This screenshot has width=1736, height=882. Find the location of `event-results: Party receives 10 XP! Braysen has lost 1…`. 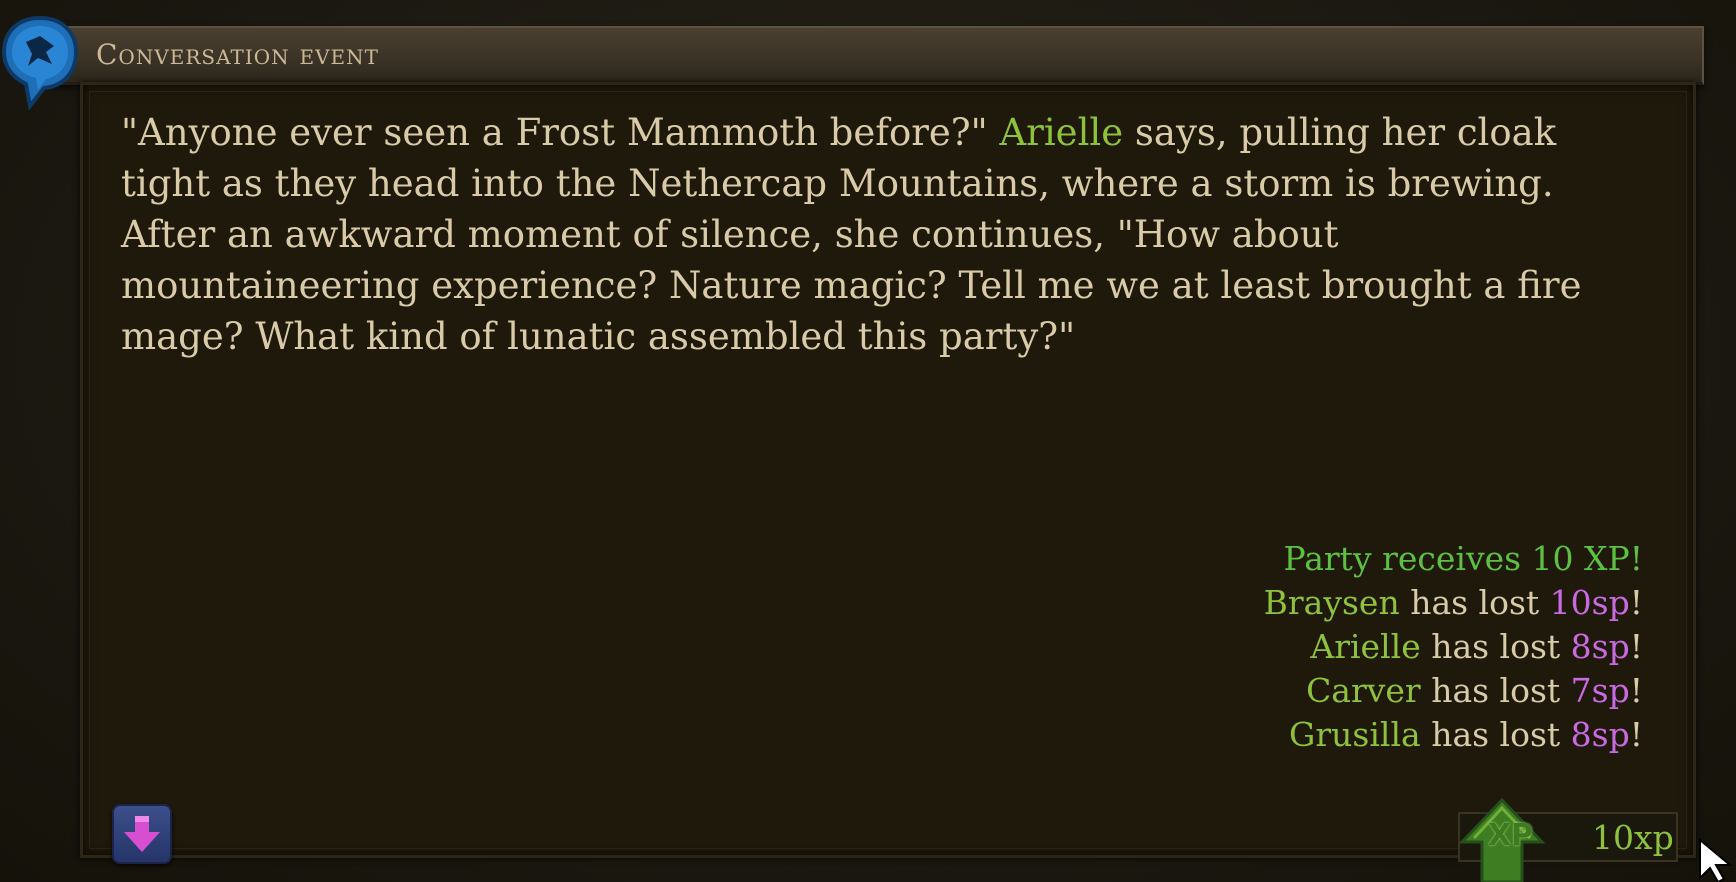

event-results: Party receives 10 XP! Braysen has lost 1… is located at coordinates (1453, 647).